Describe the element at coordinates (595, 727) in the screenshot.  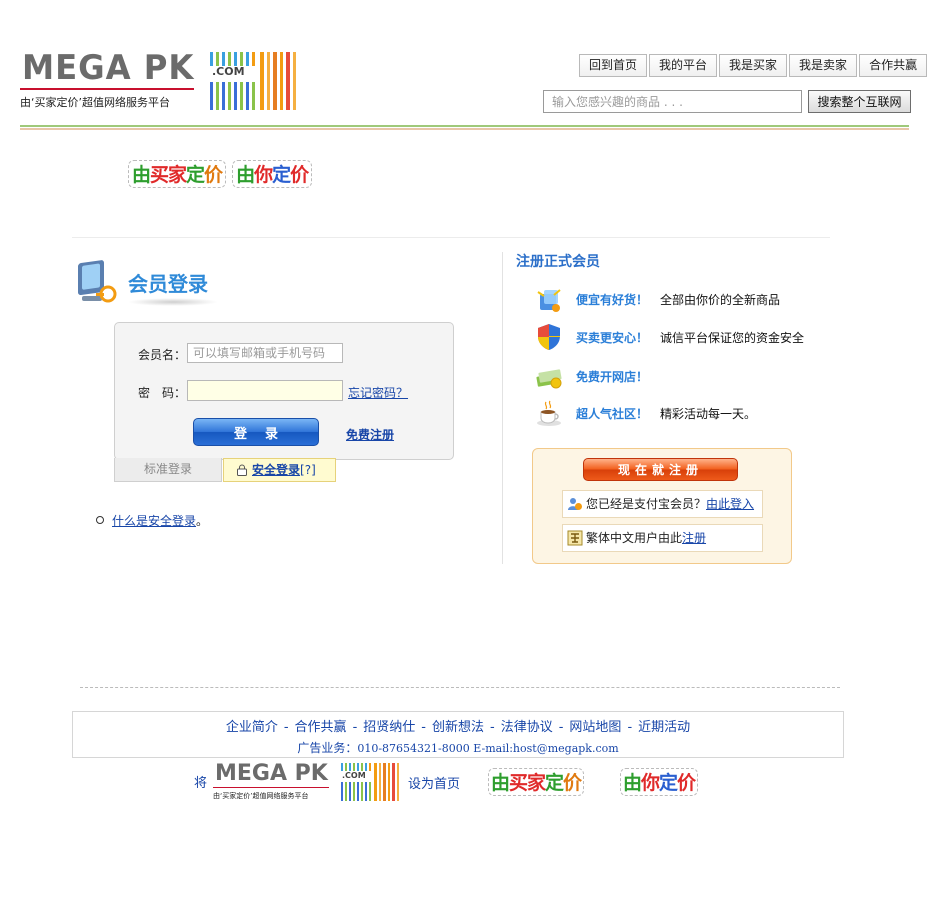
I see `footer-link-sitemap: 网站地图` at that location.